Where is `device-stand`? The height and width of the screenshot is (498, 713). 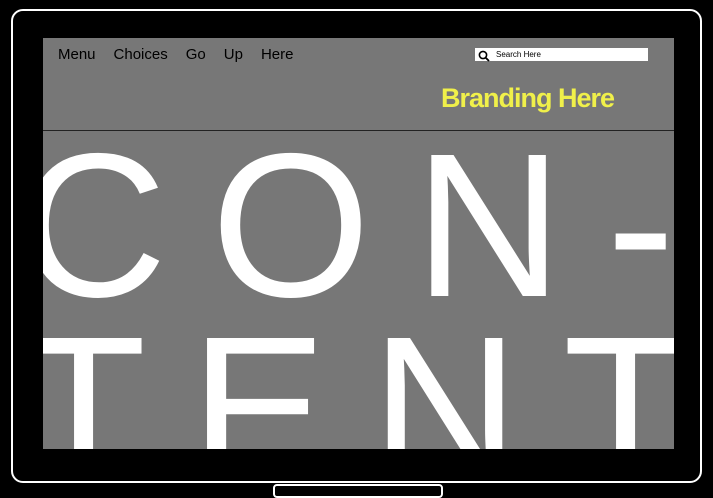
device-stand is located at coordinates (358, 491).